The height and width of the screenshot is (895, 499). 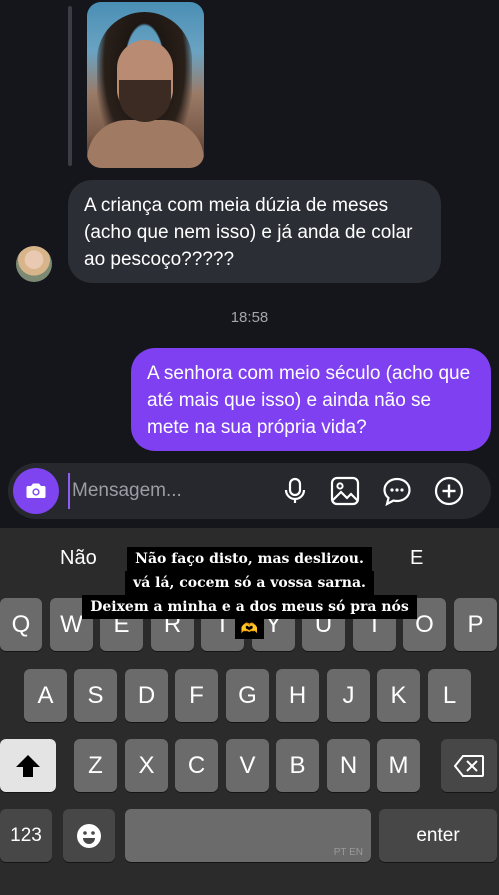 I want to click on shift-icon, so click(x=28, y=765).